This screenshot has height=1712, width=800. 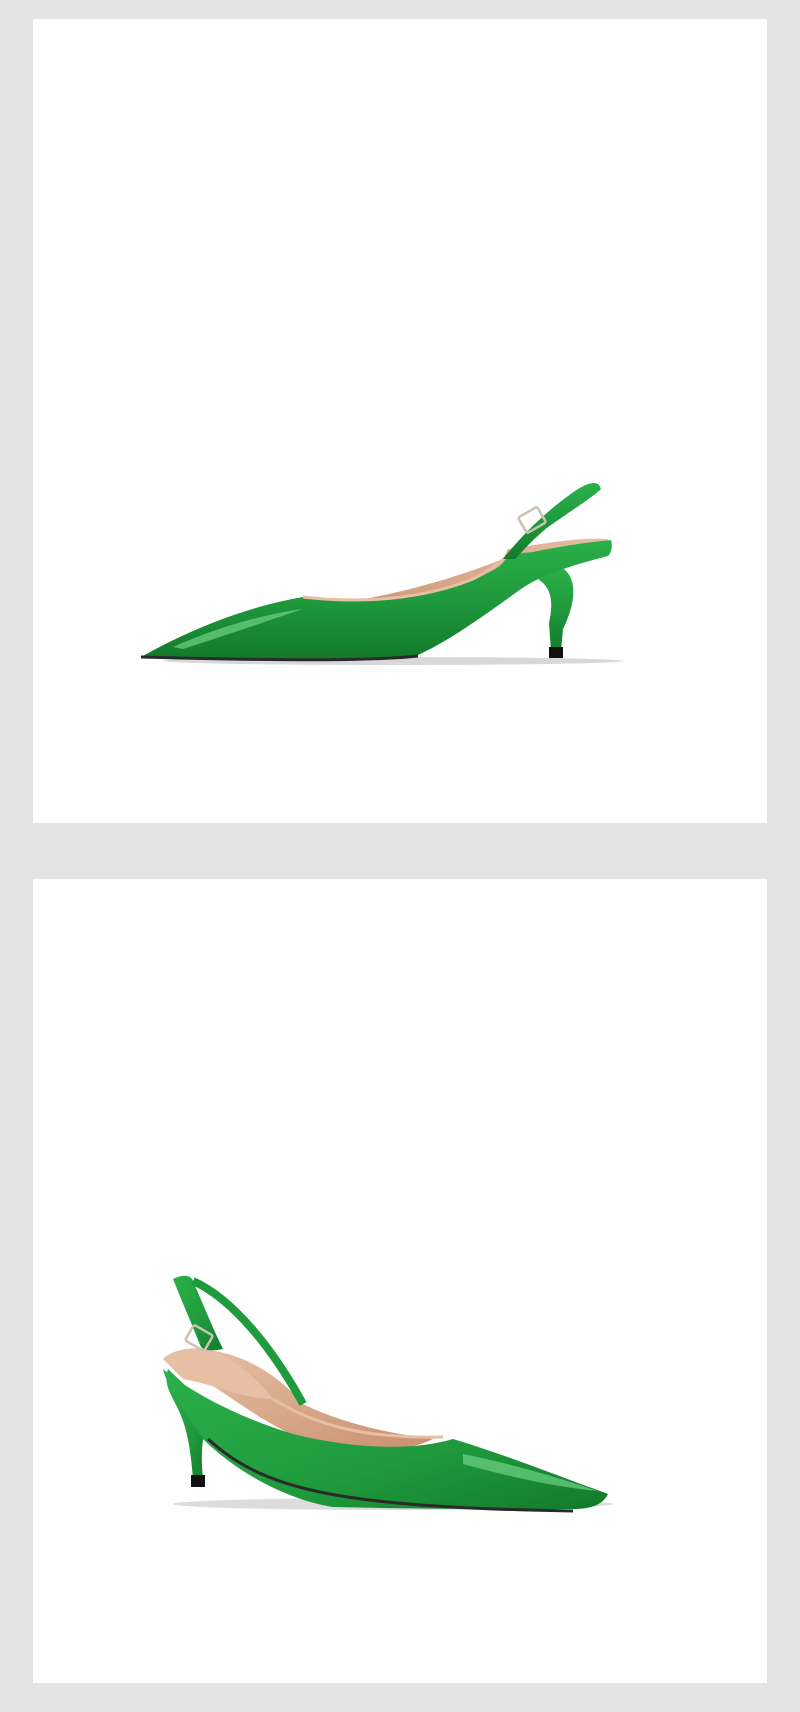 What do you see at coordinates (388, 1394) in the screenshot?
I see `shoe-angle-view` at bounding box center [388, 1394].